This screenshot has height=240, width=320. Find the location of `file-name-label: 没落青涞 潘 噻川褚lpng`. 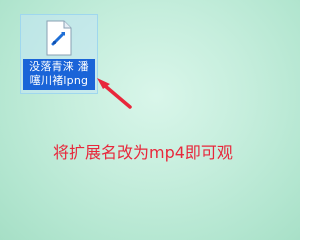

file-name-label: 没落青涞 潘 噻川褚lpng is located at coordinates (59, 74).